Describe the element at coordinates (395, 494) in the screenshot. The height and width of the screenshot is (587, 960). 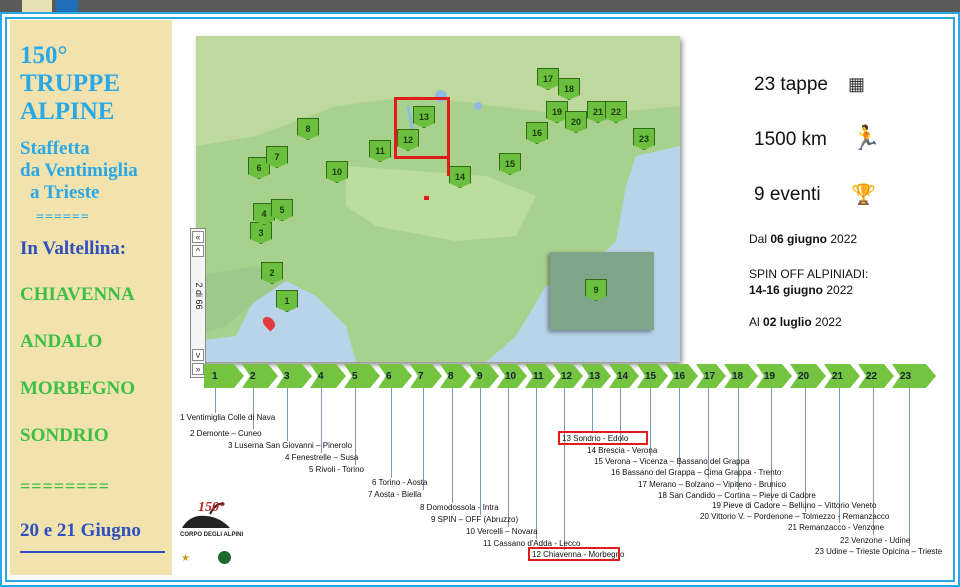
I see `stage-label-7: 7 Aosta - Biella` at that location.